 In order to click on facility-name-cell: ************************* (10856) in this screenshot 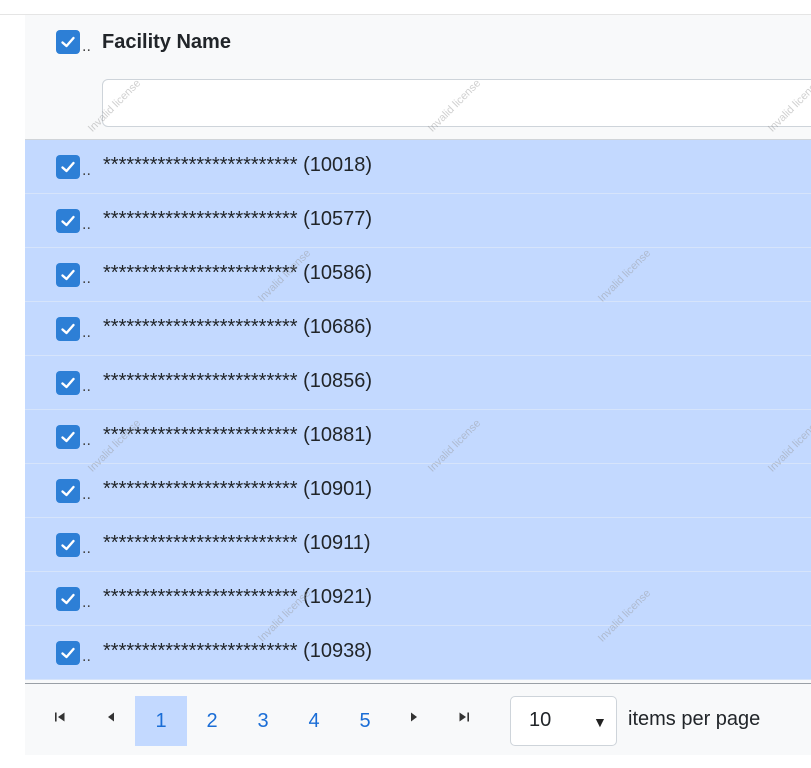, I will do `click(238, 381)`.